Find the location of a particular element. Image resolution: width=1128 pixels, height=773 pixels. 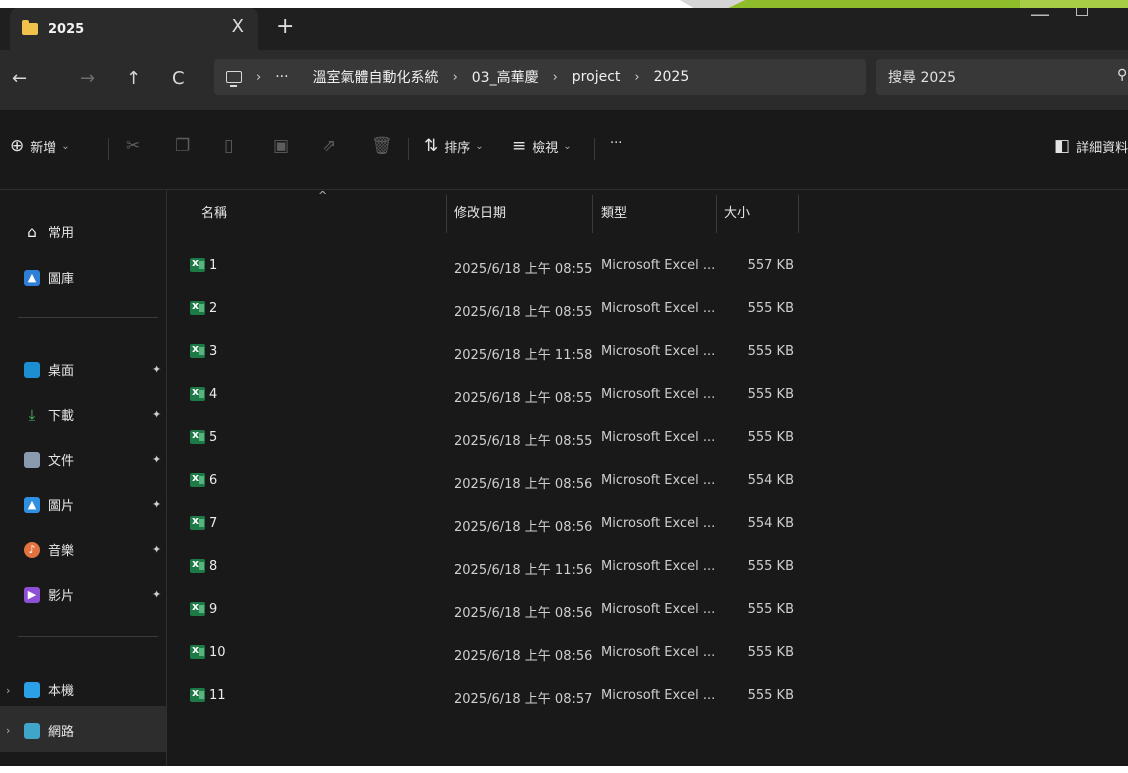

rename-icon: ▣ is located at coordinates (281, 146).